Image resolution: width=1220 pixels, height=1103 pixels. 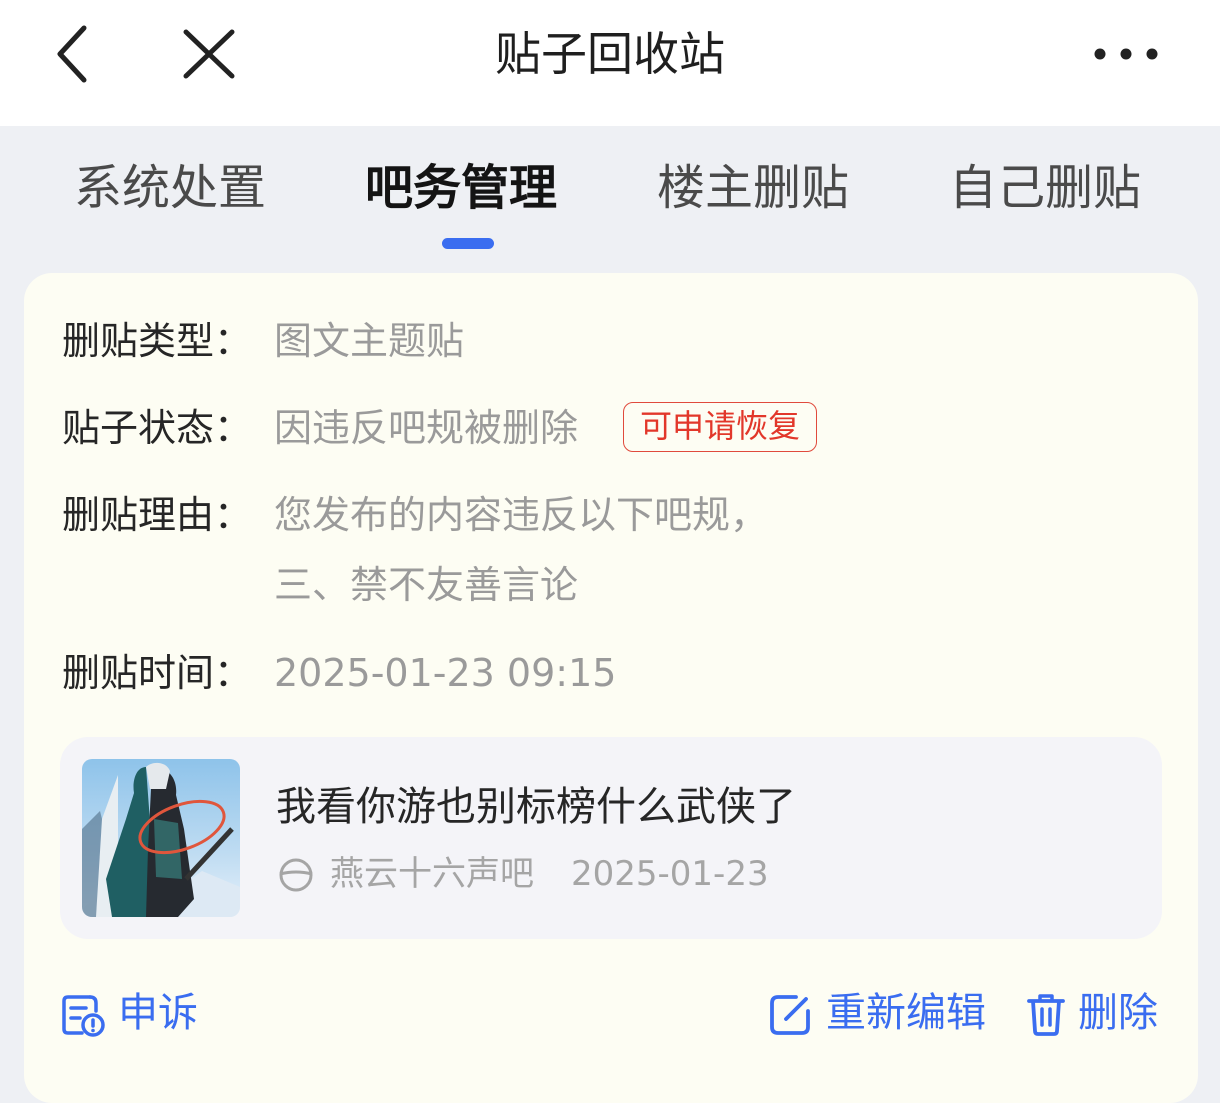 What do you see at coordinates (369, 341) in the screenshot?
I see `delete-type-value: 图文主题贴` at bounding box center [369, 341].